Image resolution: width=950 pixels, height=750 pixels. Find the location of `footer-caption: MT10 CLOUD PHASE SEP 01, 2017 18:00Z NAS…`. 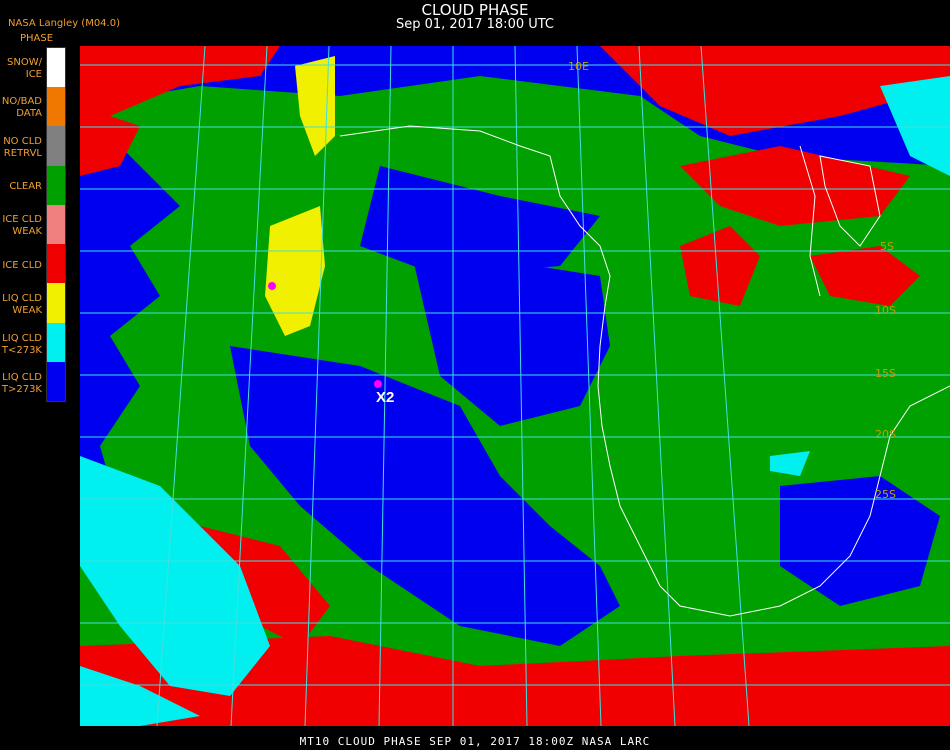

footer-caption: MT10 CLOUD PHASE SEP 01, 2017 18:00Z NAS… is located at coordinates (475, 741).